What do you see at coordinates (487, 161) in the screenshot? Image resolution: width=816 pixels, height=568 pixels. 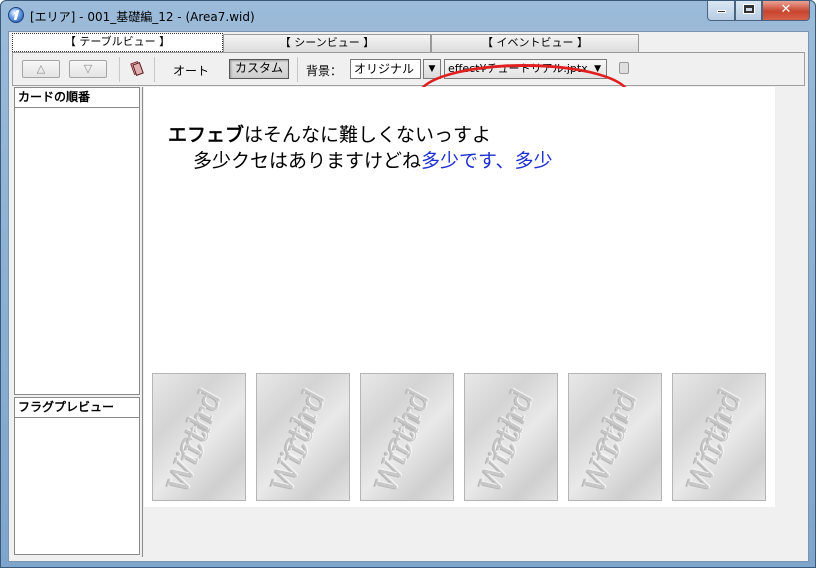 I see `message-text-blue: 多少です、多少` at bounding box center [487, 161].